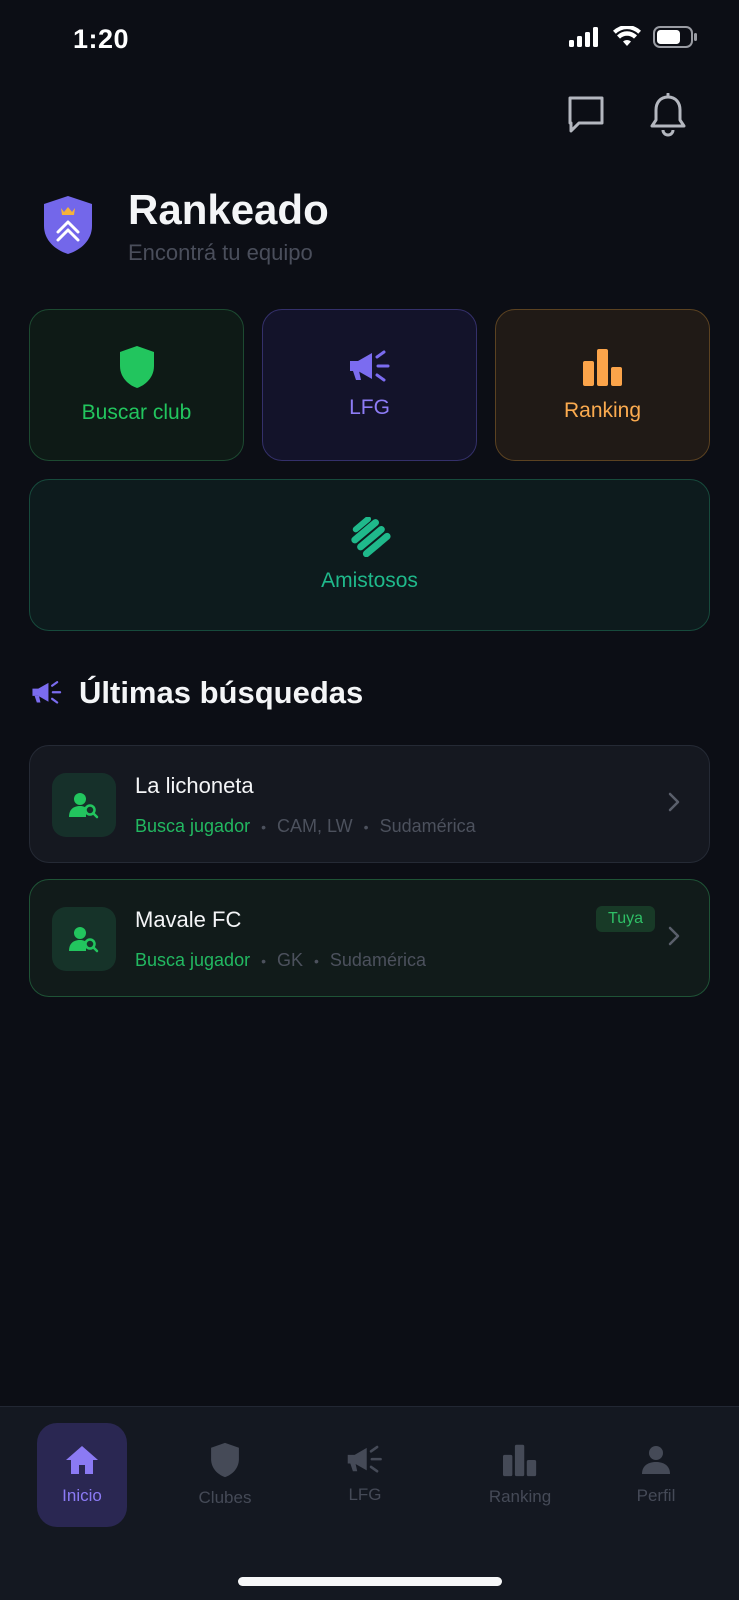  I want to click on nav-label: LFG, so click(365, 1494).